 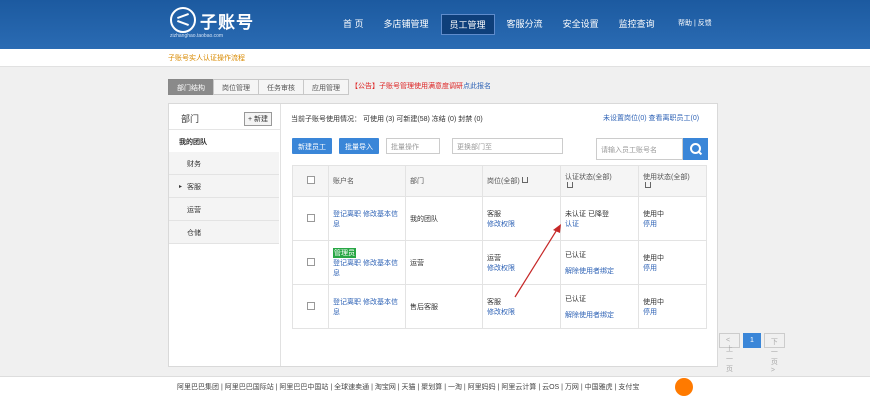 What do you see at coordinates (224, 117) in the screenshot?
I see `sidebar-header: 部门 + 新建` at bounding box center [224, 117].